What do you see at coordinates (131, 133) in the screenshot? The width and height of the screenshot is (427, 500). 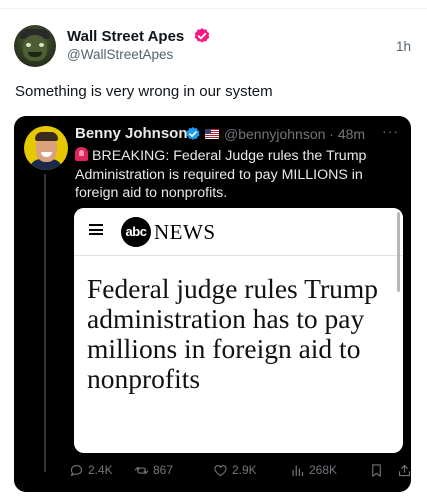 I see `quoted-author-name: Benny Johnson` at bounding box center [131, 133].